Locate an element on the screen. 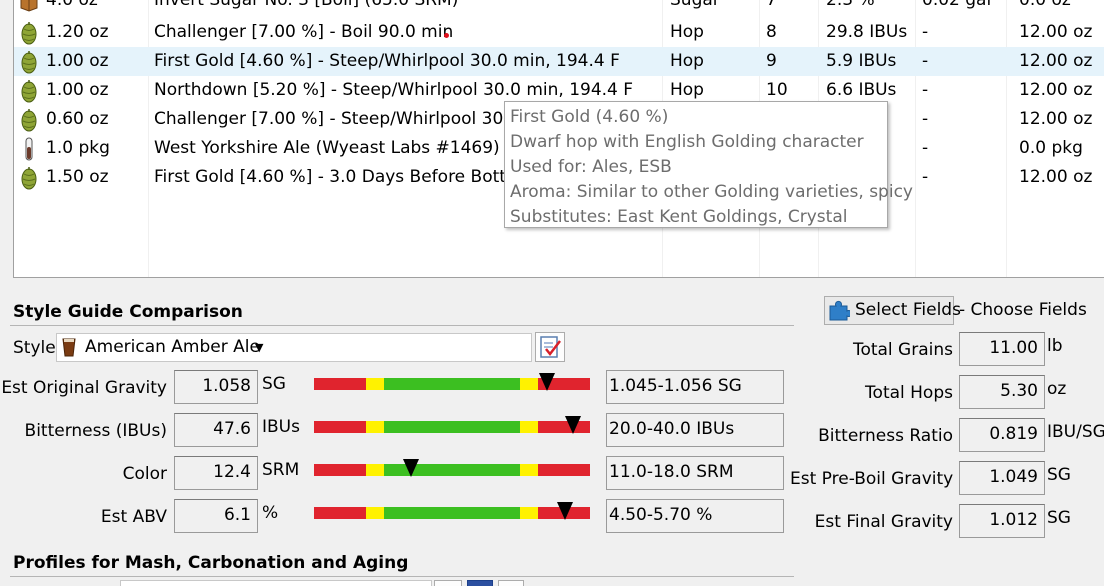 Image resolution: width=1104 pixels, height=586 pixels. ingredient-amount: 4.0 oz is located at coordinates (72, 5).